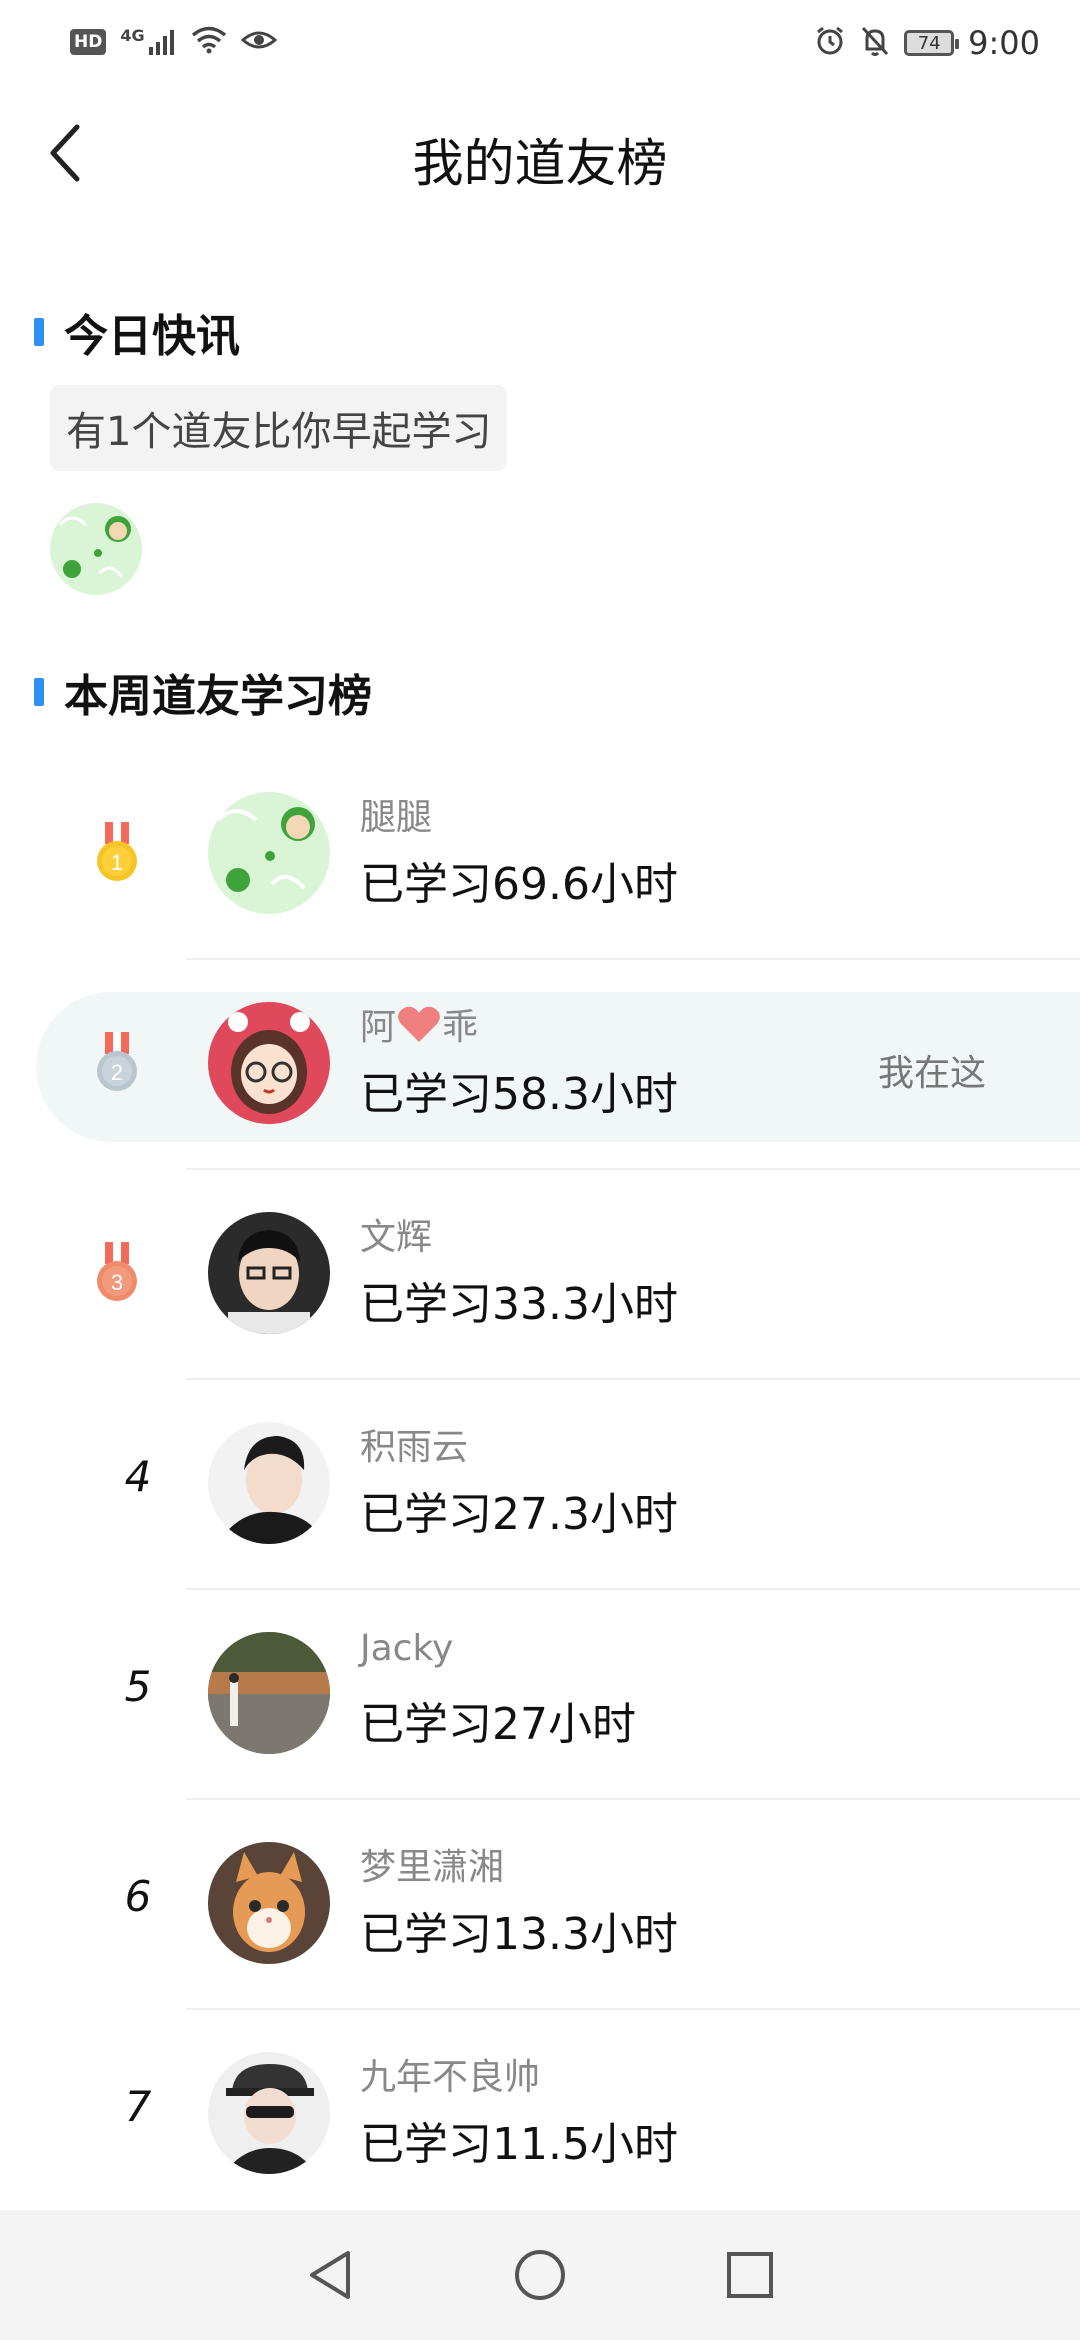 The height and width of the screenshot is (2340, 1080). Describe the element at coordinates (460, 1027) in the screenshot. I see `user-name-suffix: 乖` at that location.